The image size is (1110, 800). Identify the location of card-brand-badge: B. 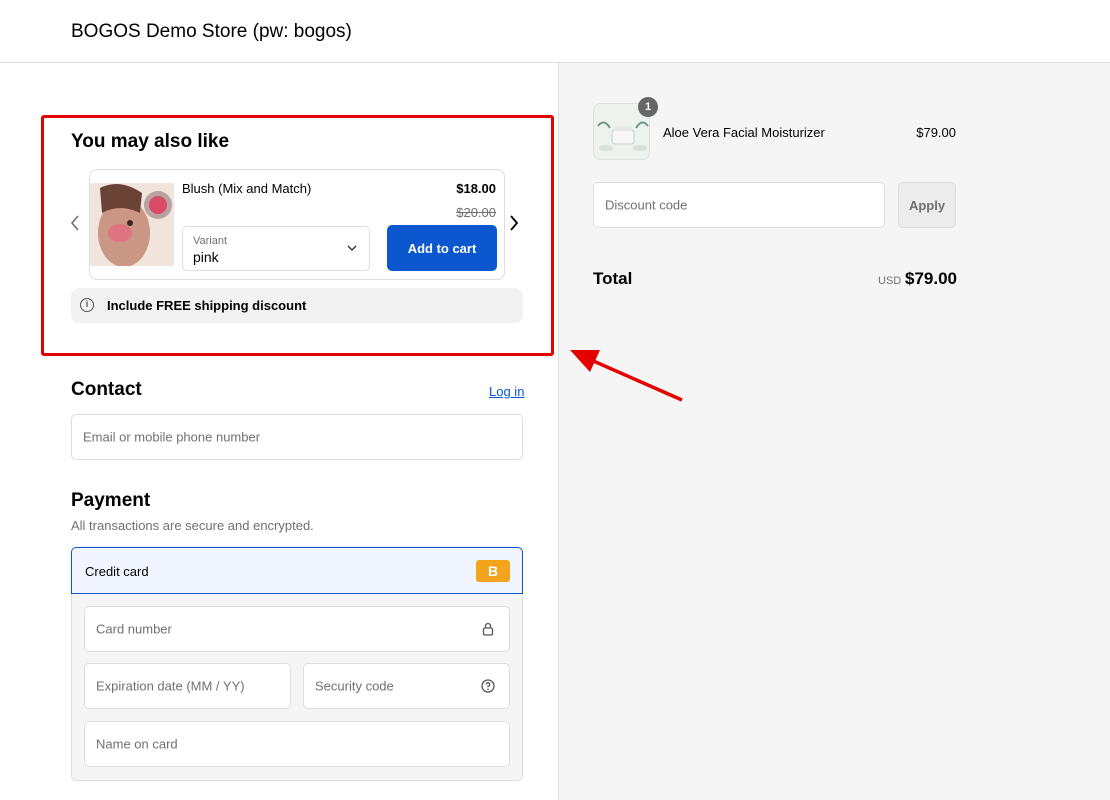
(493, 571).